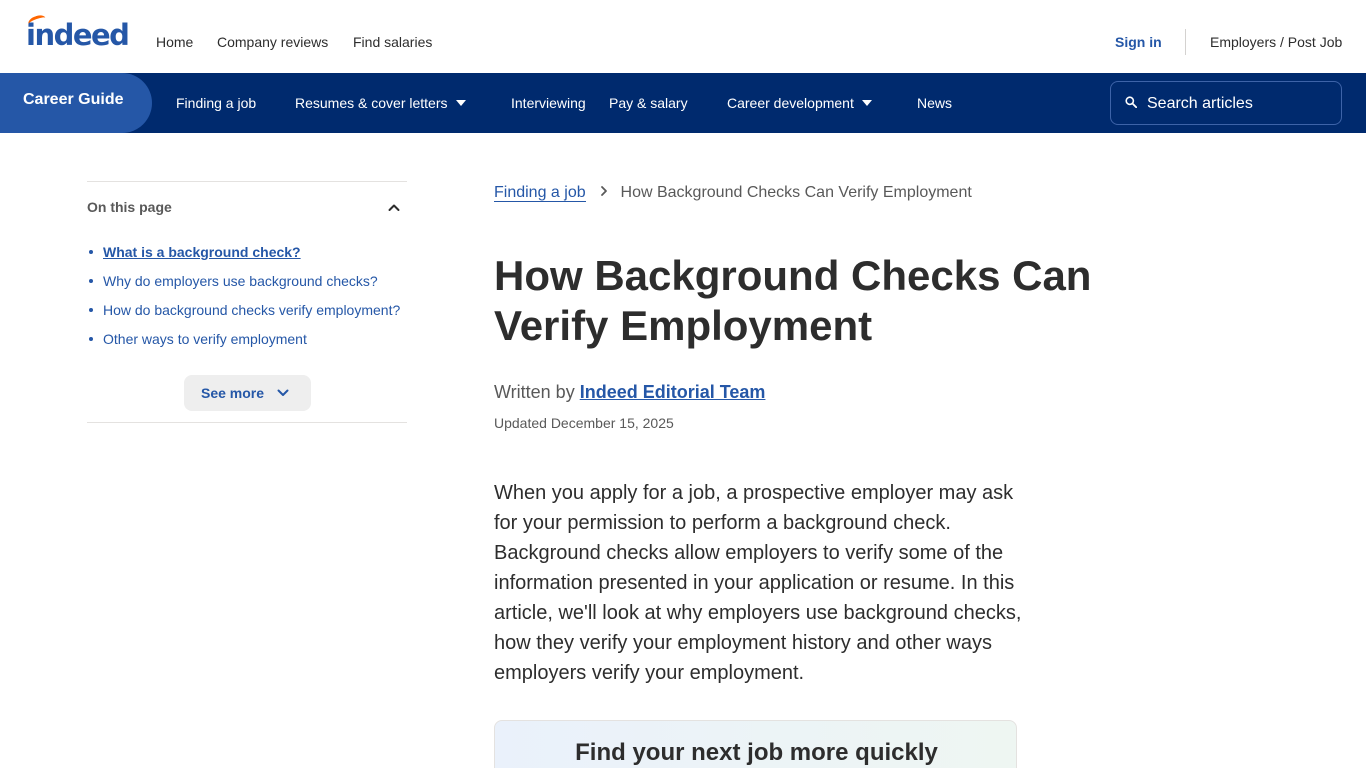  I want to click on nav-company-reviews: Company reviews, so click(272, 42).